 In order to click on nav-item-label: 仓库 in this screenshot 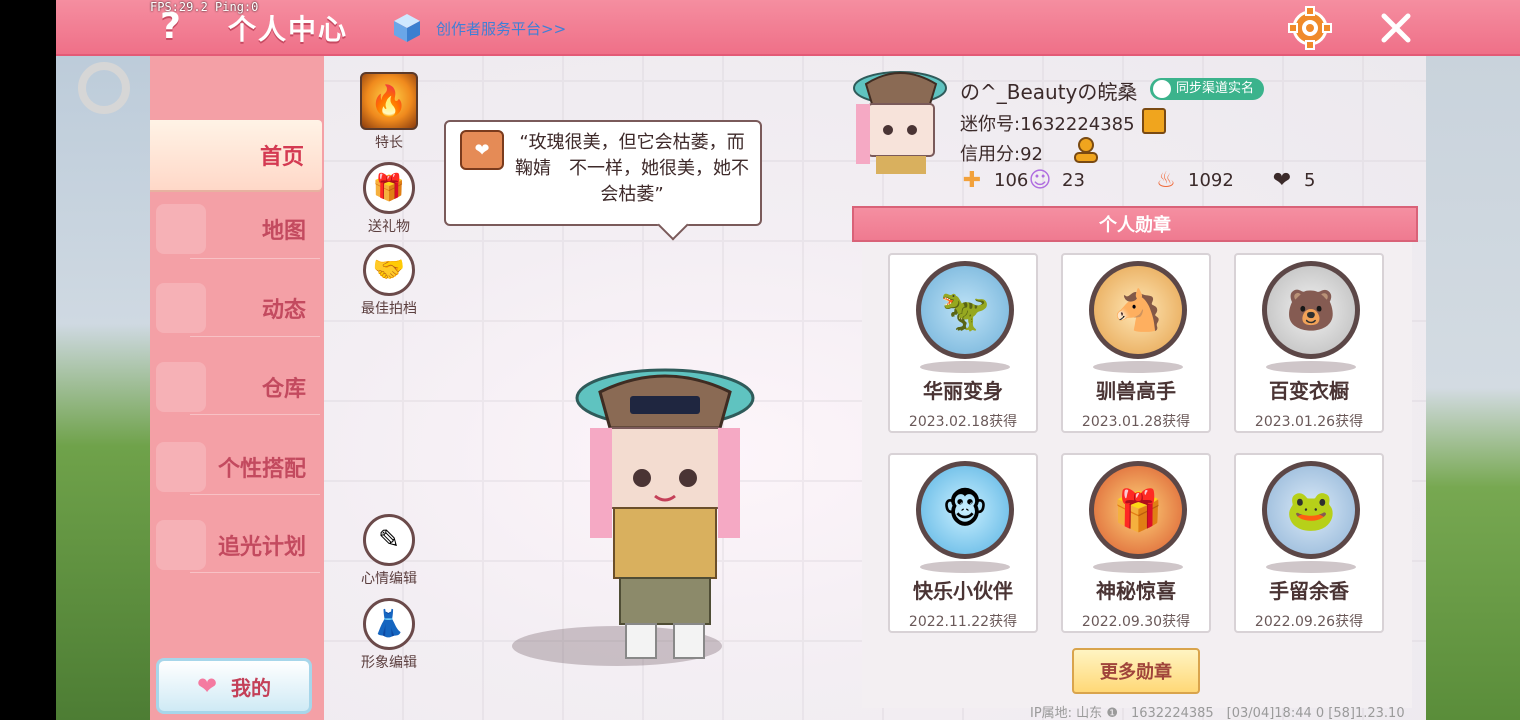, I will do `click(283, 389)`.